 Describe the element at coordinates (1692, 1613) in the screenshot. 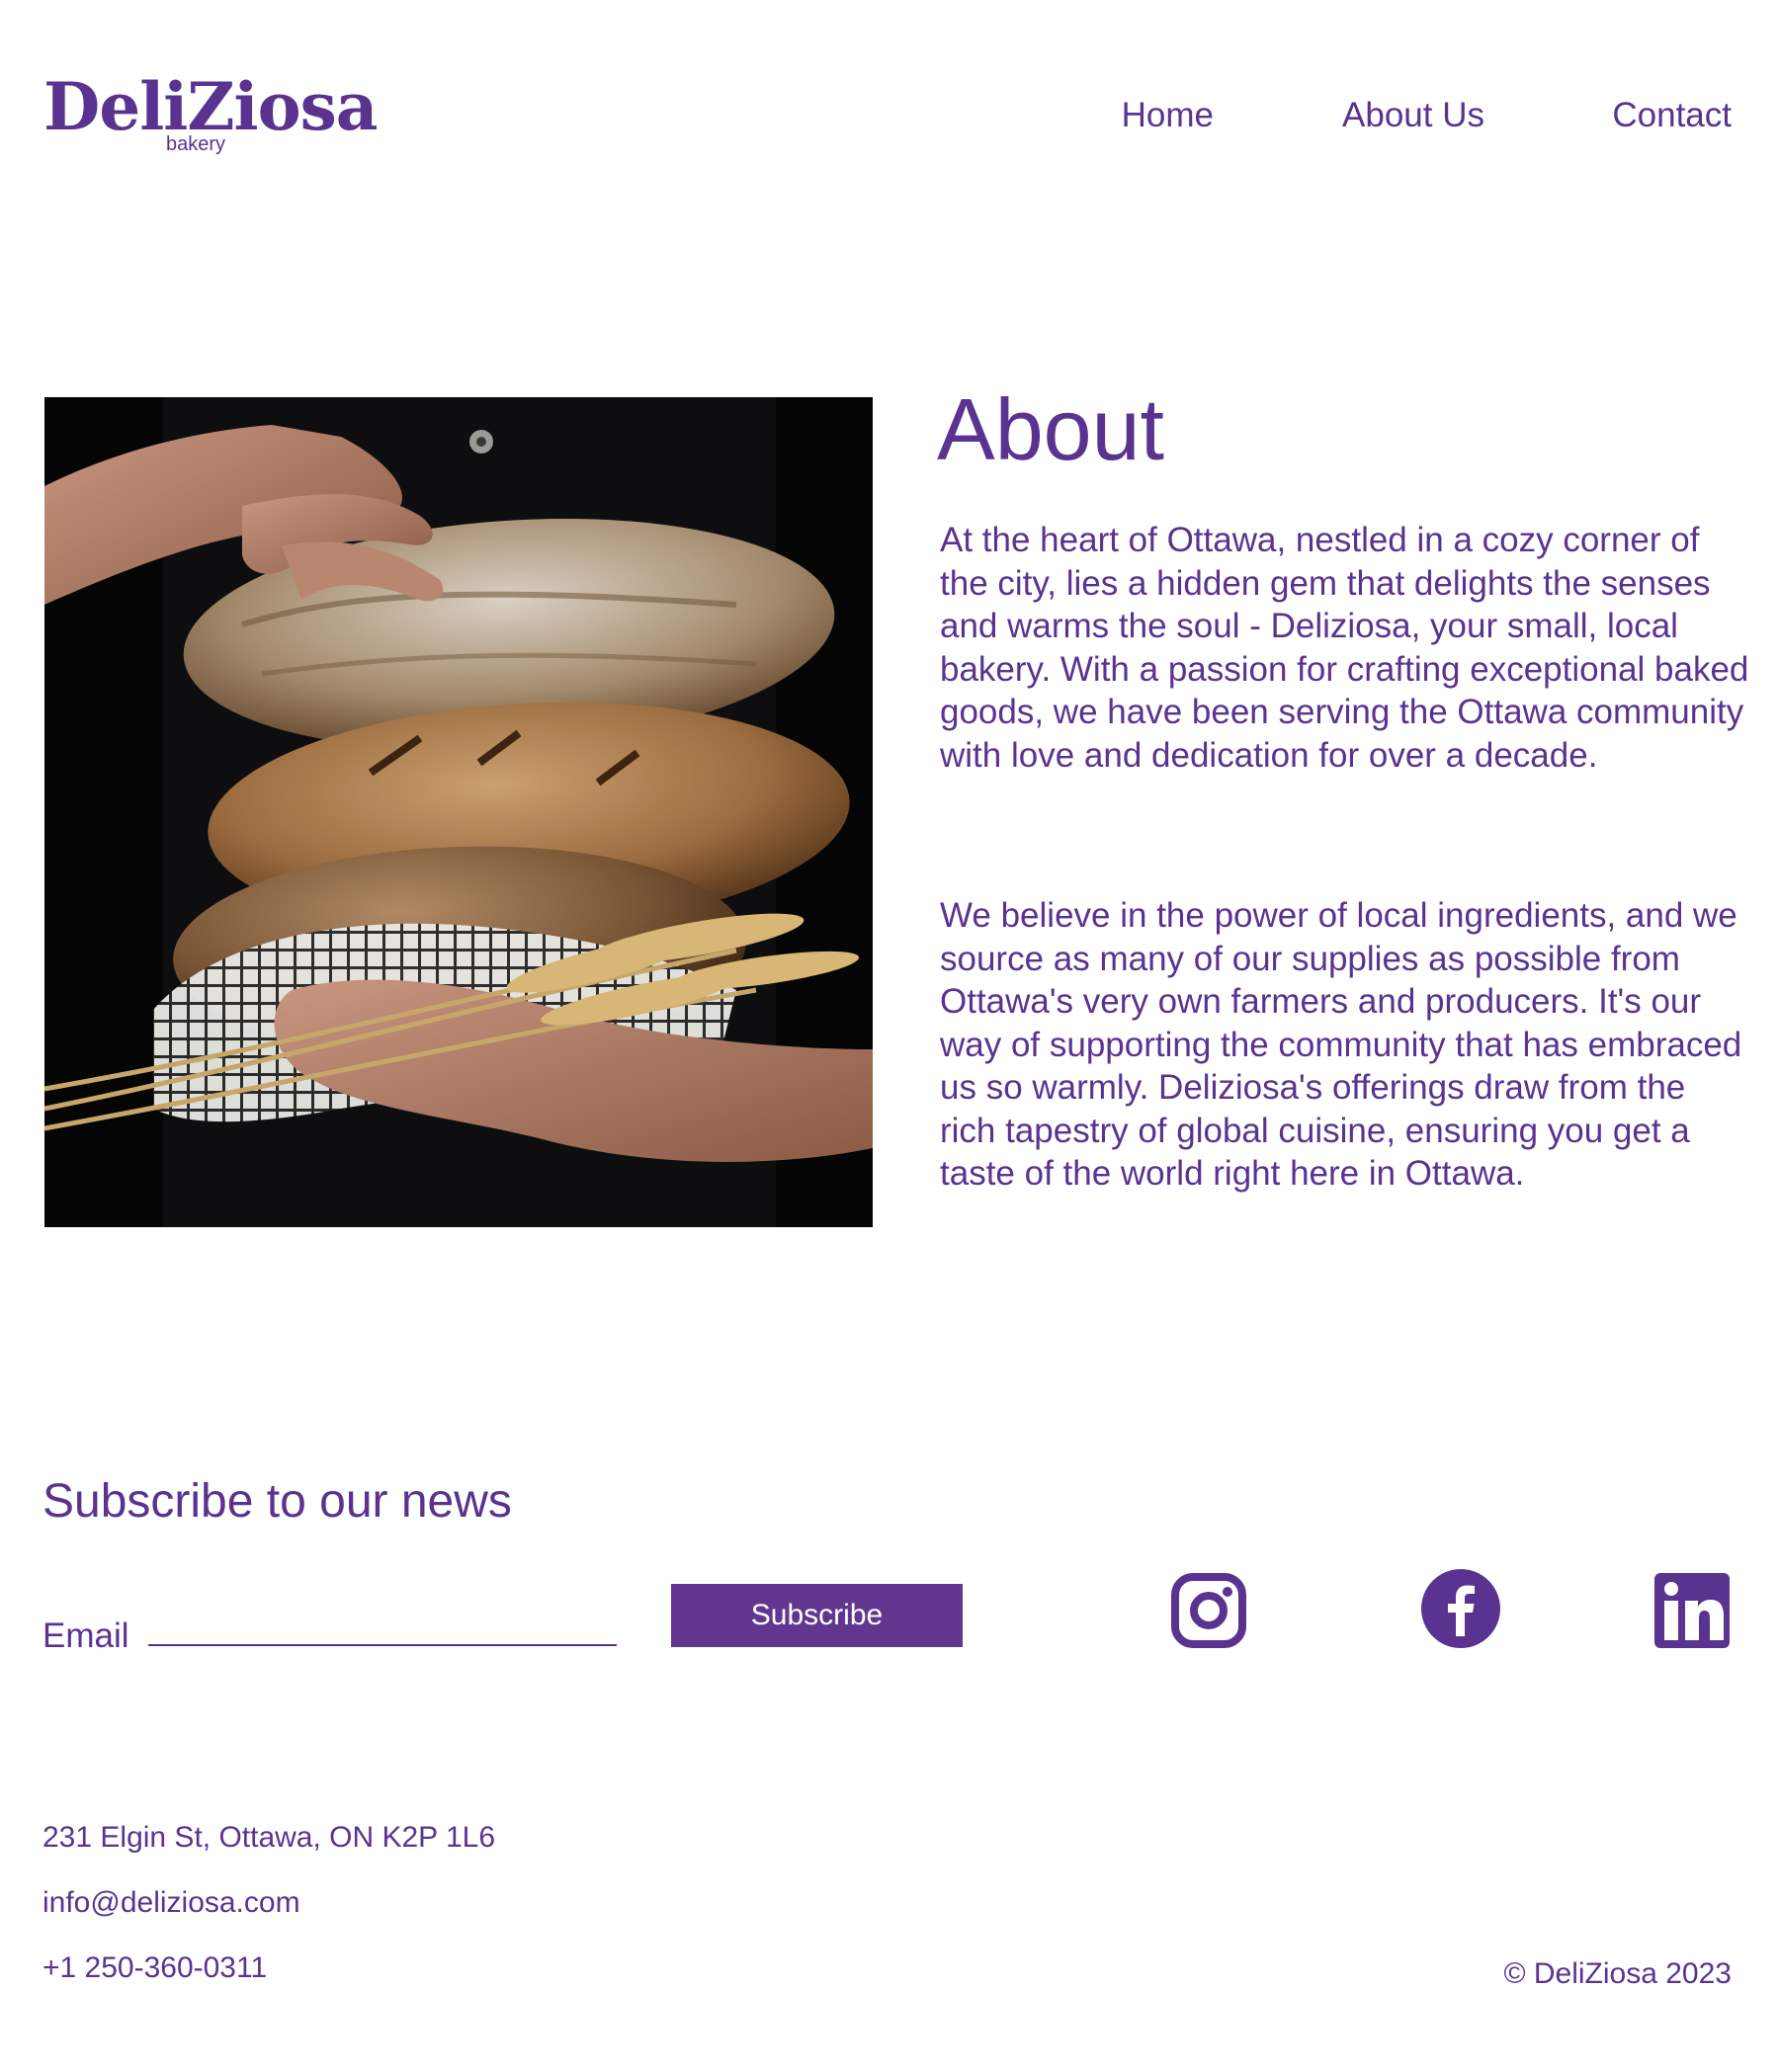

I see `linkedin-icon` at that location.